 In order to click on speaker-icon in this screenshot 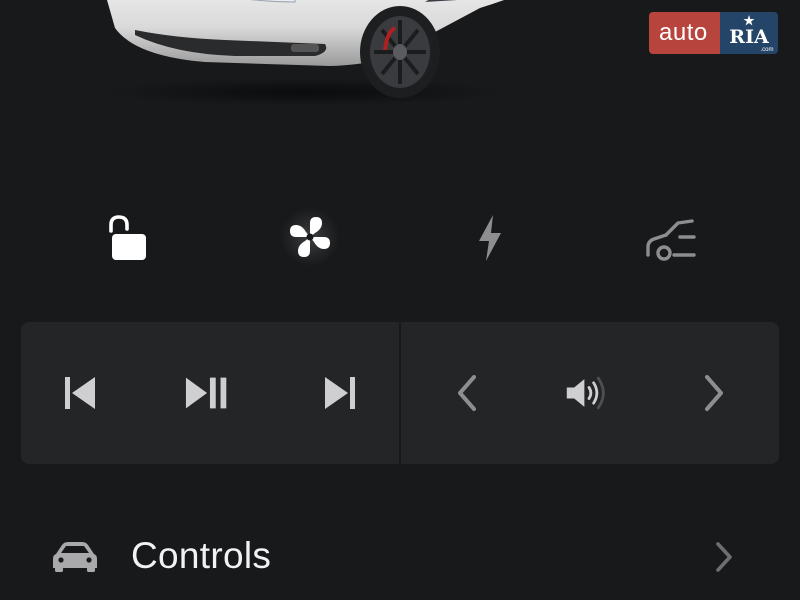, I will do `click(585, 393)`.